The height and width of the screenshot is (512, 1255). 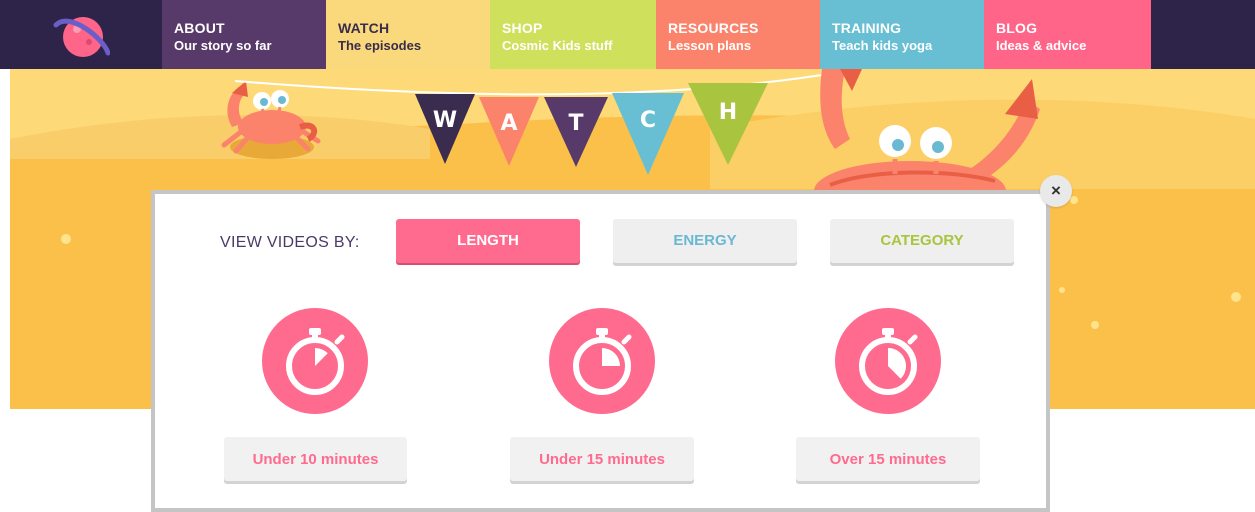 What do you see at coordinates (364, 28) in the screenshot?
I see `nav-item-title: WATCH` at bounding box center [364, 28].